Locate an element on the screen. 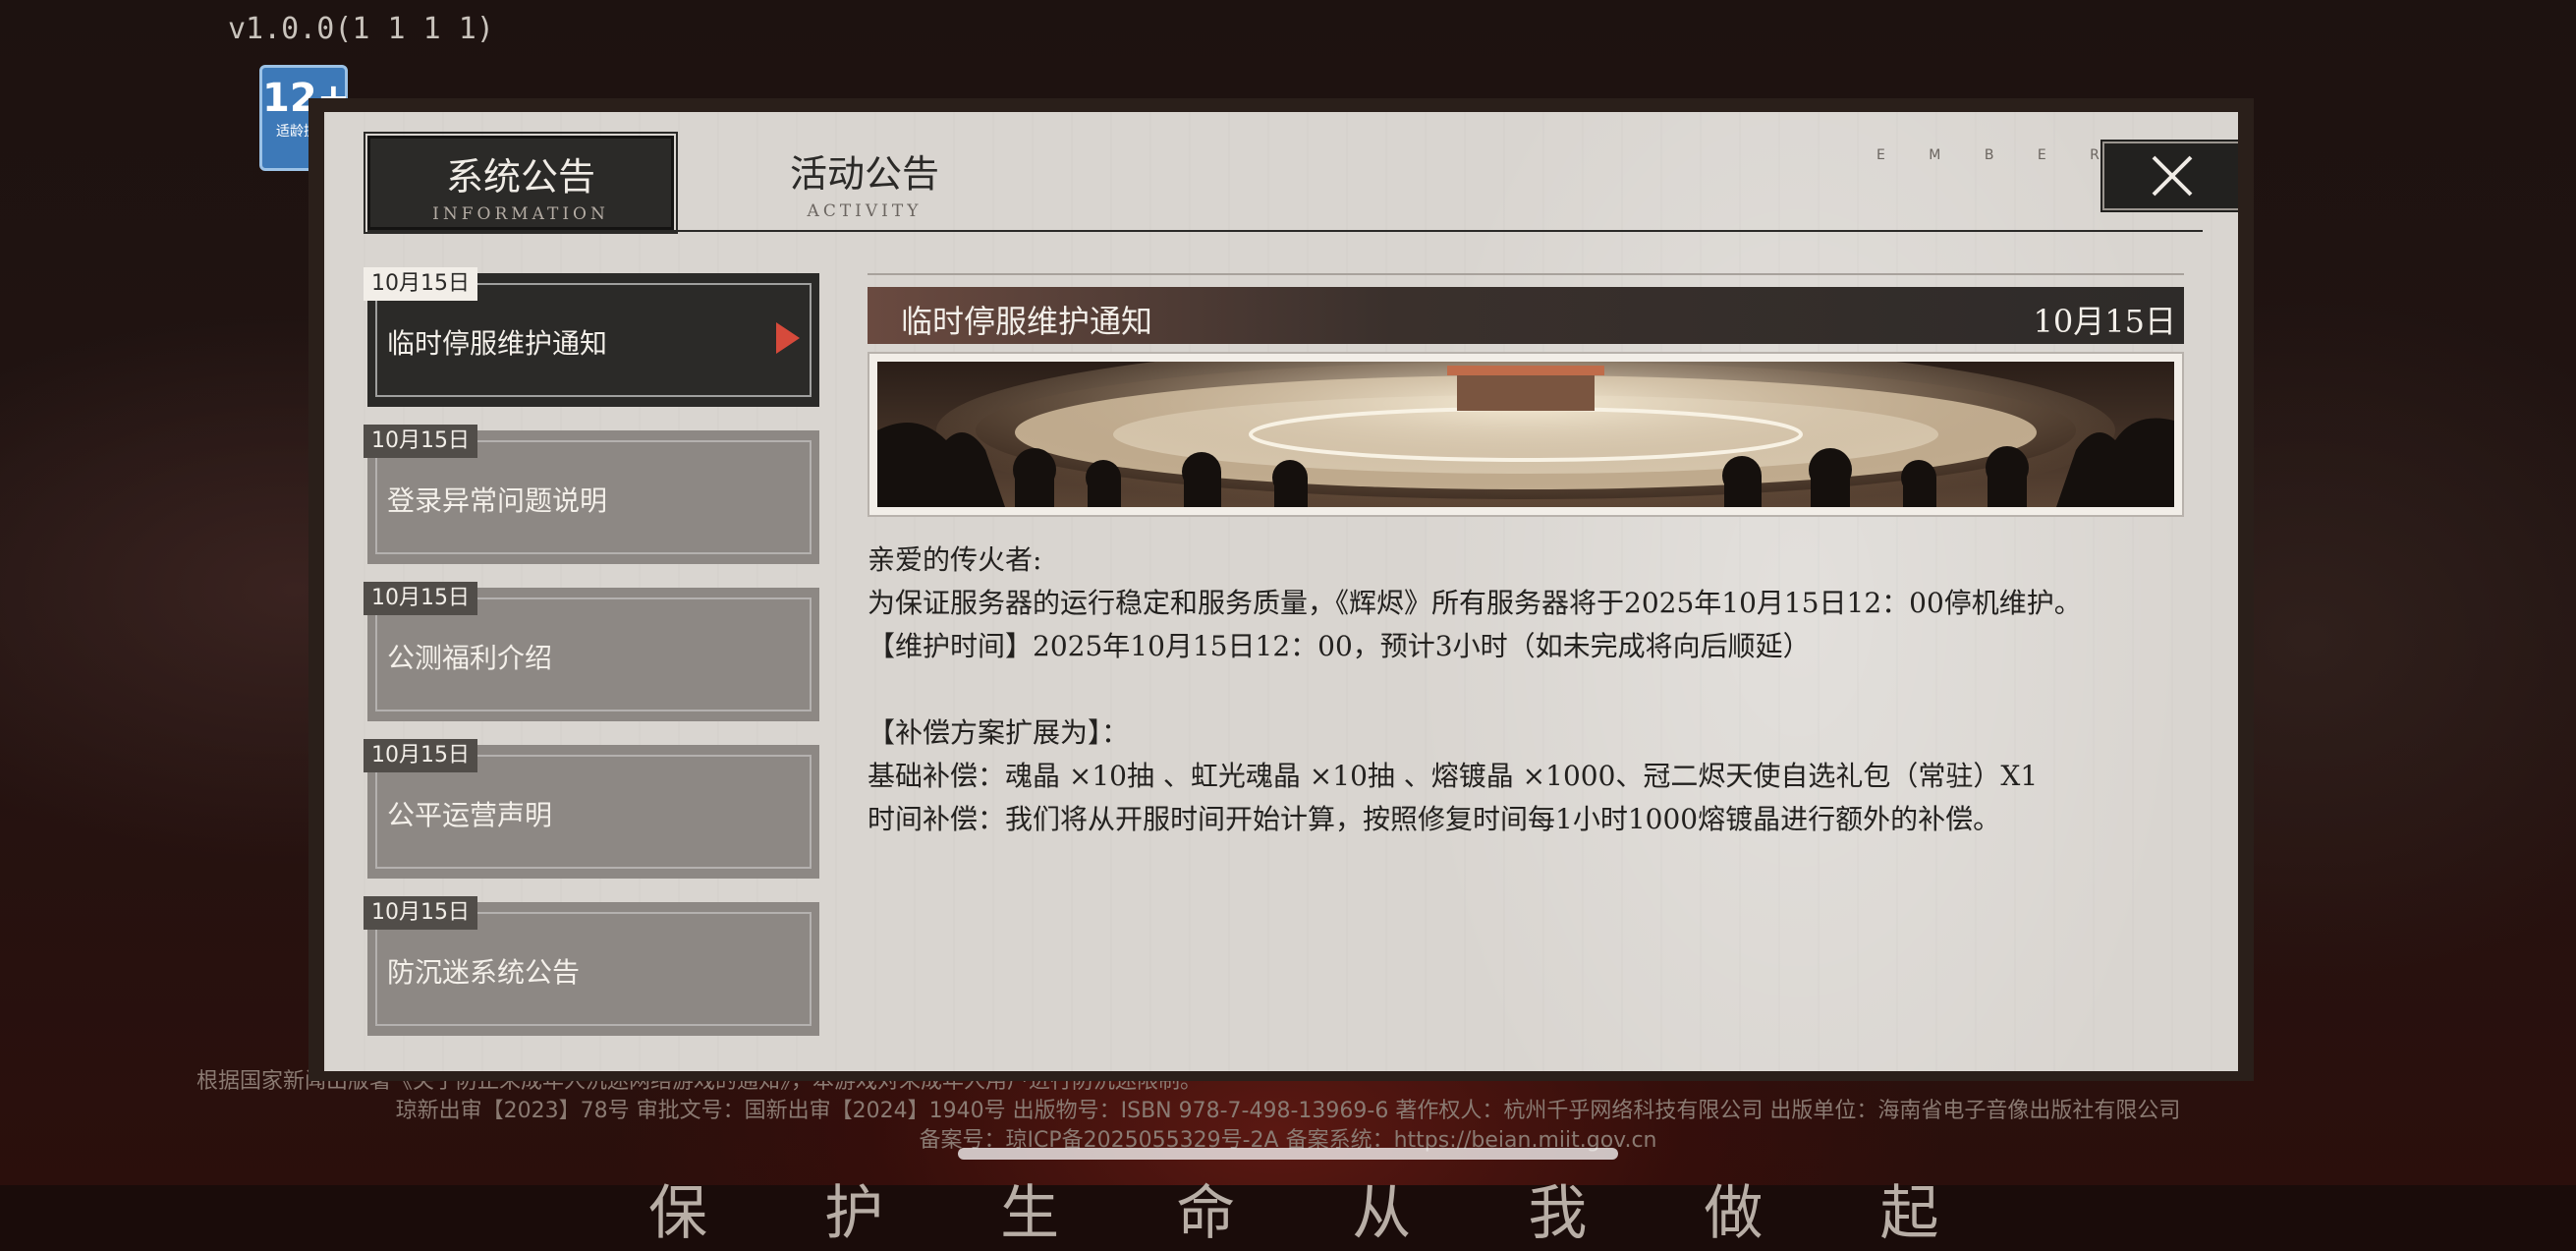 This screenshot has width=2576, height=1251. close-x-icon is located at coordinates (2172, 176).